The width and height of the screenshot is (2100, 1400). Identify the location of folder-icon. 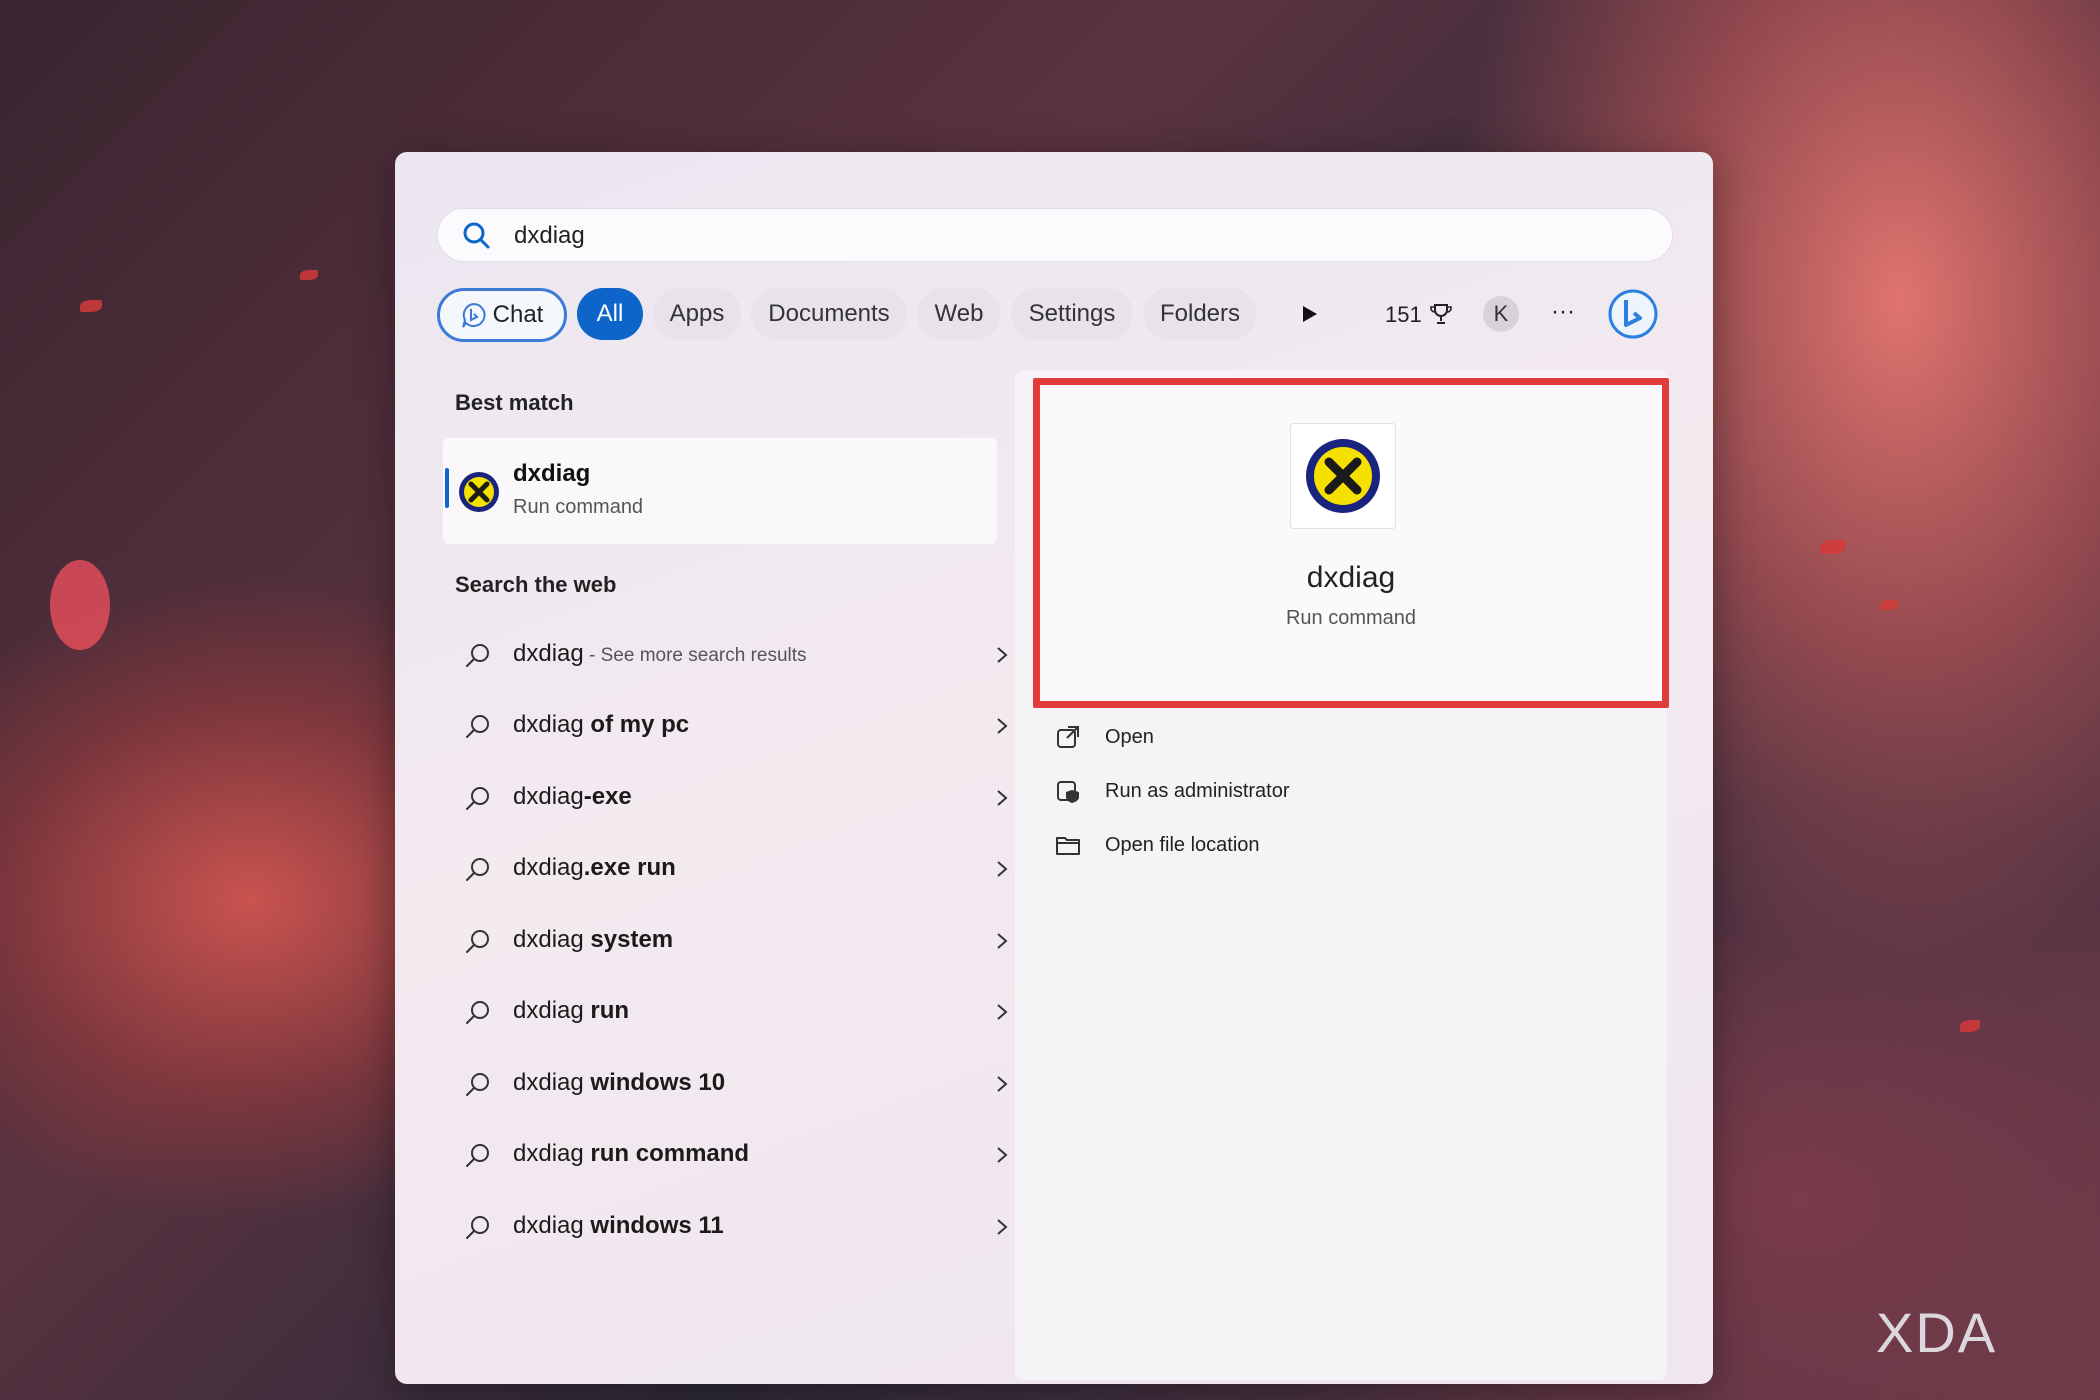
(1068, 846).